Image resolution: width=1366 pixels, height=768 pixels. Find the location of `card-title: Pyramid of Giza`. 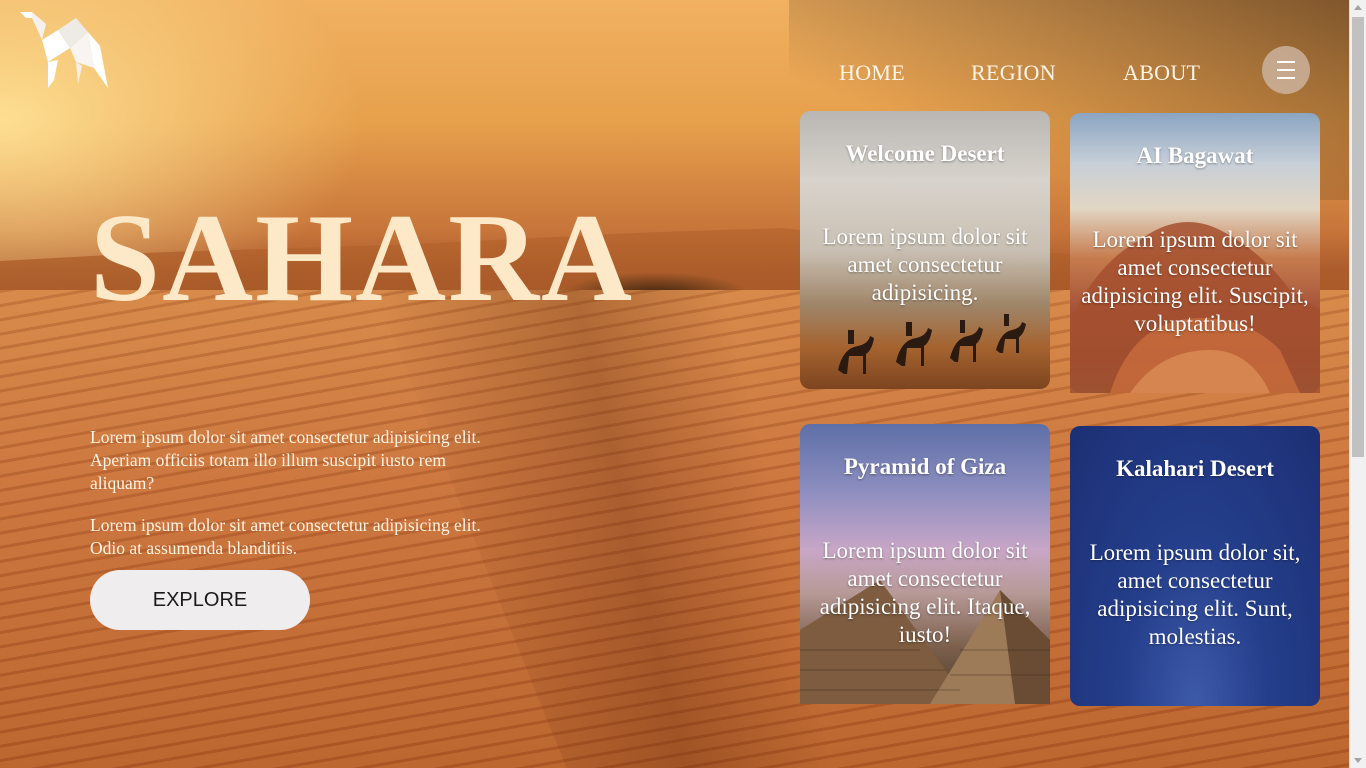

card-title: Pyramid of Giza is located at coordinates (925, 466).